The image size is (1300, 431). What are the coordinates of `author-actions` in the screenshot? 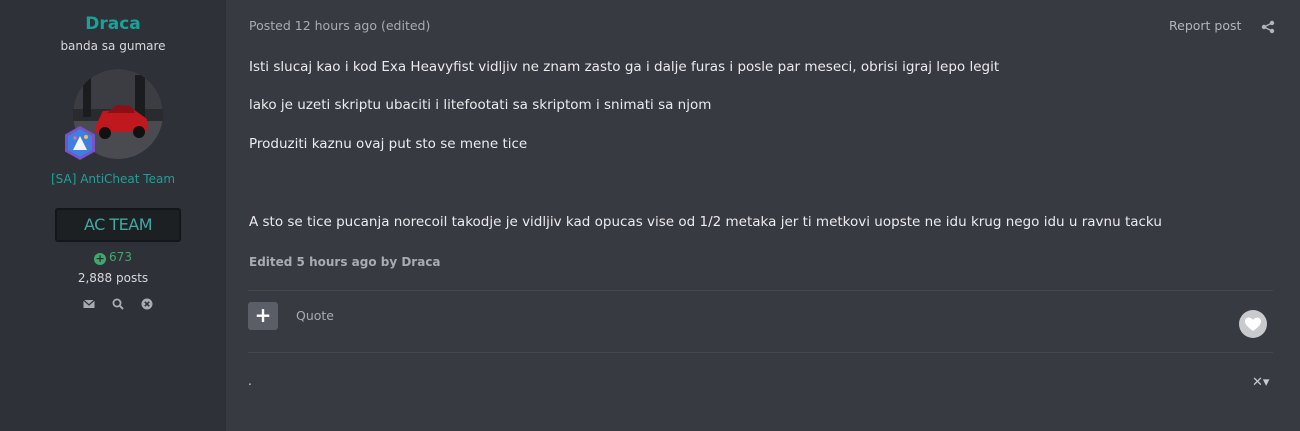 It's located at (118, 303).